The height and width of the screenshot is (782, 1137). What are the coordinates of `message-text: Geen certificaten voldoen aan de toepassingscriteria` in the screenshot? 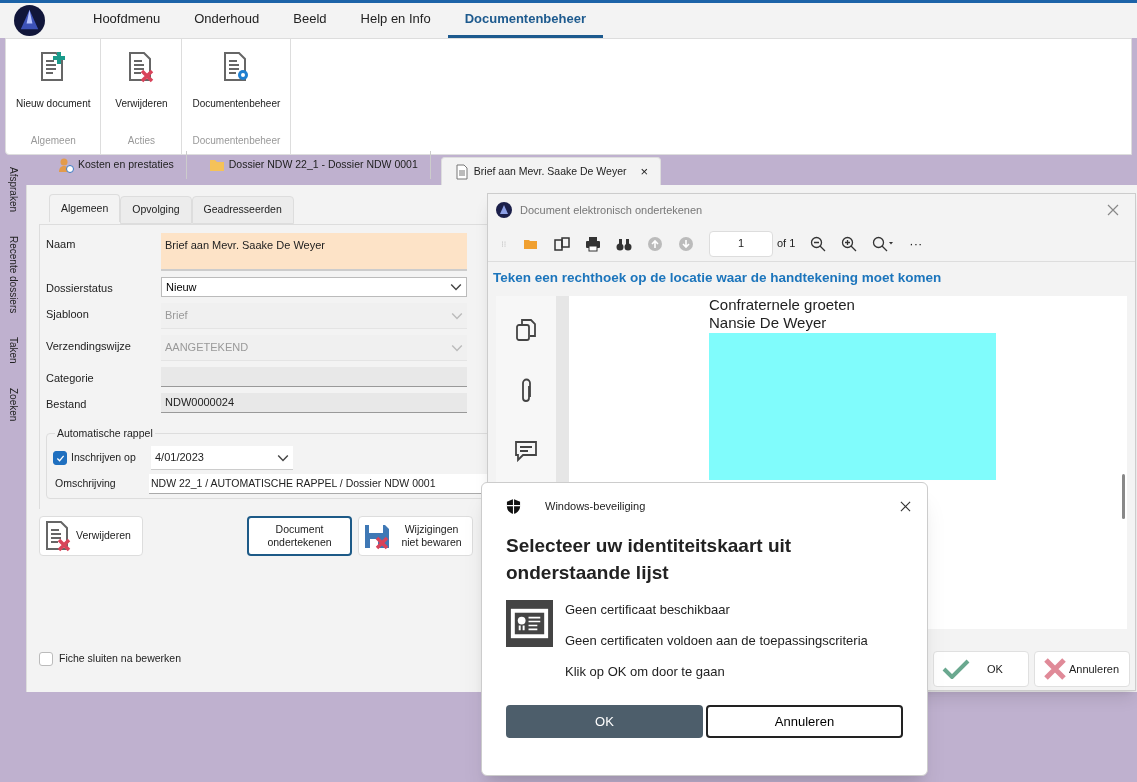 It's located at (716, 640).